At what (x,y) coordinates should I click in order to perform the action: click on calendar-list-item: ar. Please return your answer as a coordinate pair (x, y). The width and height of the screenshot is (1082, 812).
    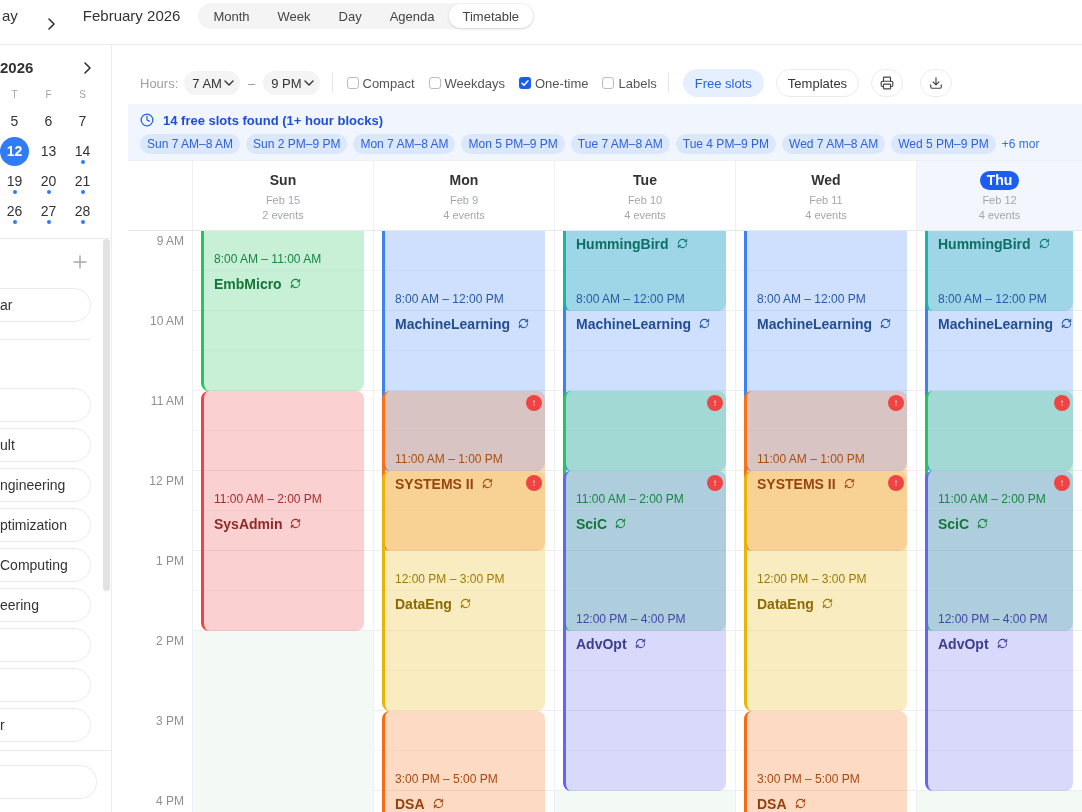
    Looking at the image, I should click on (45, 305).